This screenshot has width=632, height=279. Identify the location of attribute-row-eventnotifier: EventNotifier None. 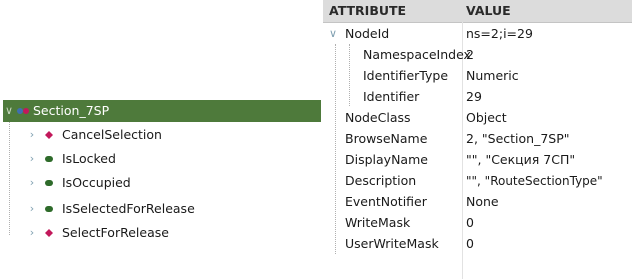
(477, 202).